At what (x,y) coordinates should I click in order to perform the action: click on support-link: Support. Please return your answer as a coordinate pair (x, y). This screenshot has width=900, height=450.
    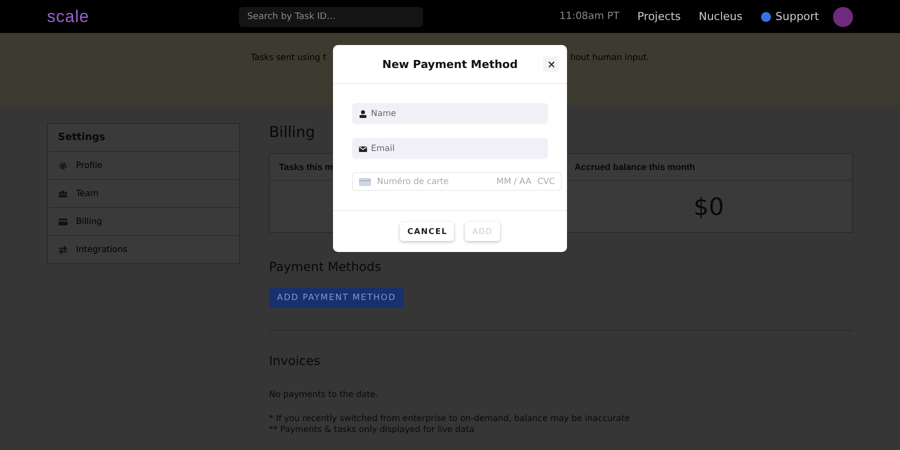
    Looking at the image, I should click on (789, 16).